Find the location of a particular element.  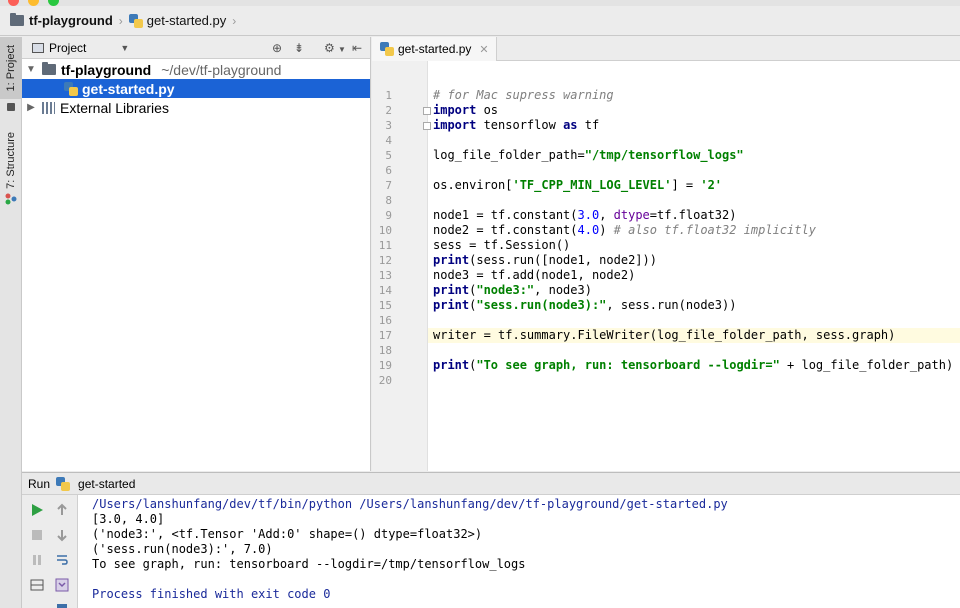

code-line: node3 = tf.add(node1, node2) is located at coordinates (694, 275).